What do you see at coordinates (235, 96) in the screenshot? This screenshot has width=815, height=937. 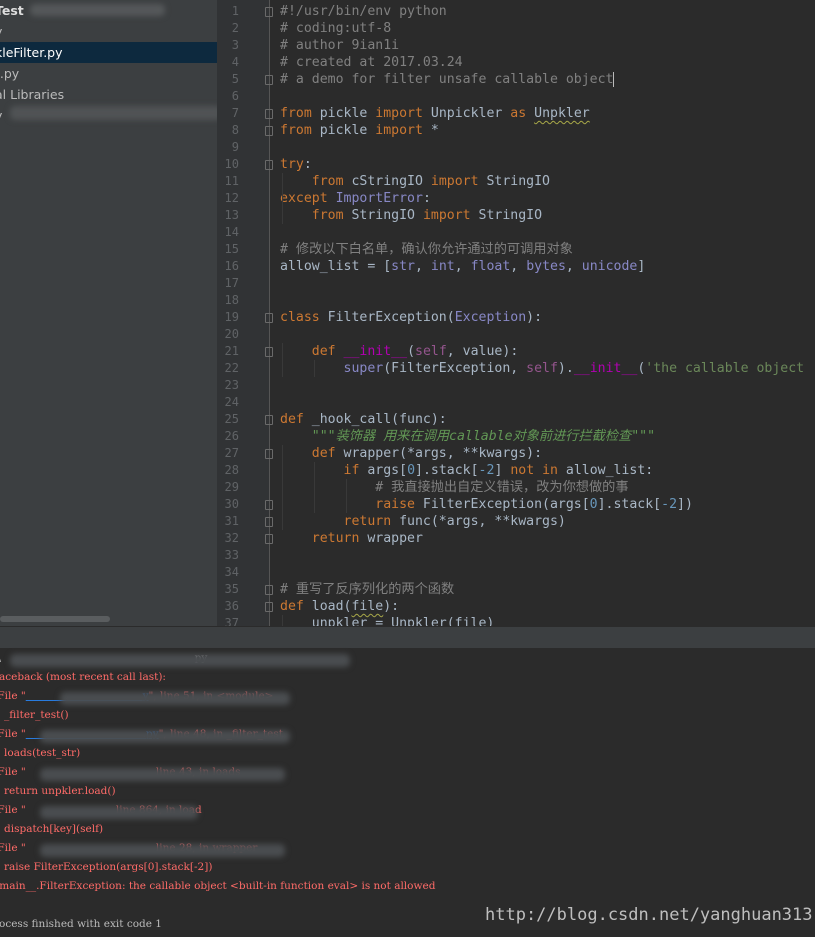 I see `line-number: 6` at bounding box center [235, 96].